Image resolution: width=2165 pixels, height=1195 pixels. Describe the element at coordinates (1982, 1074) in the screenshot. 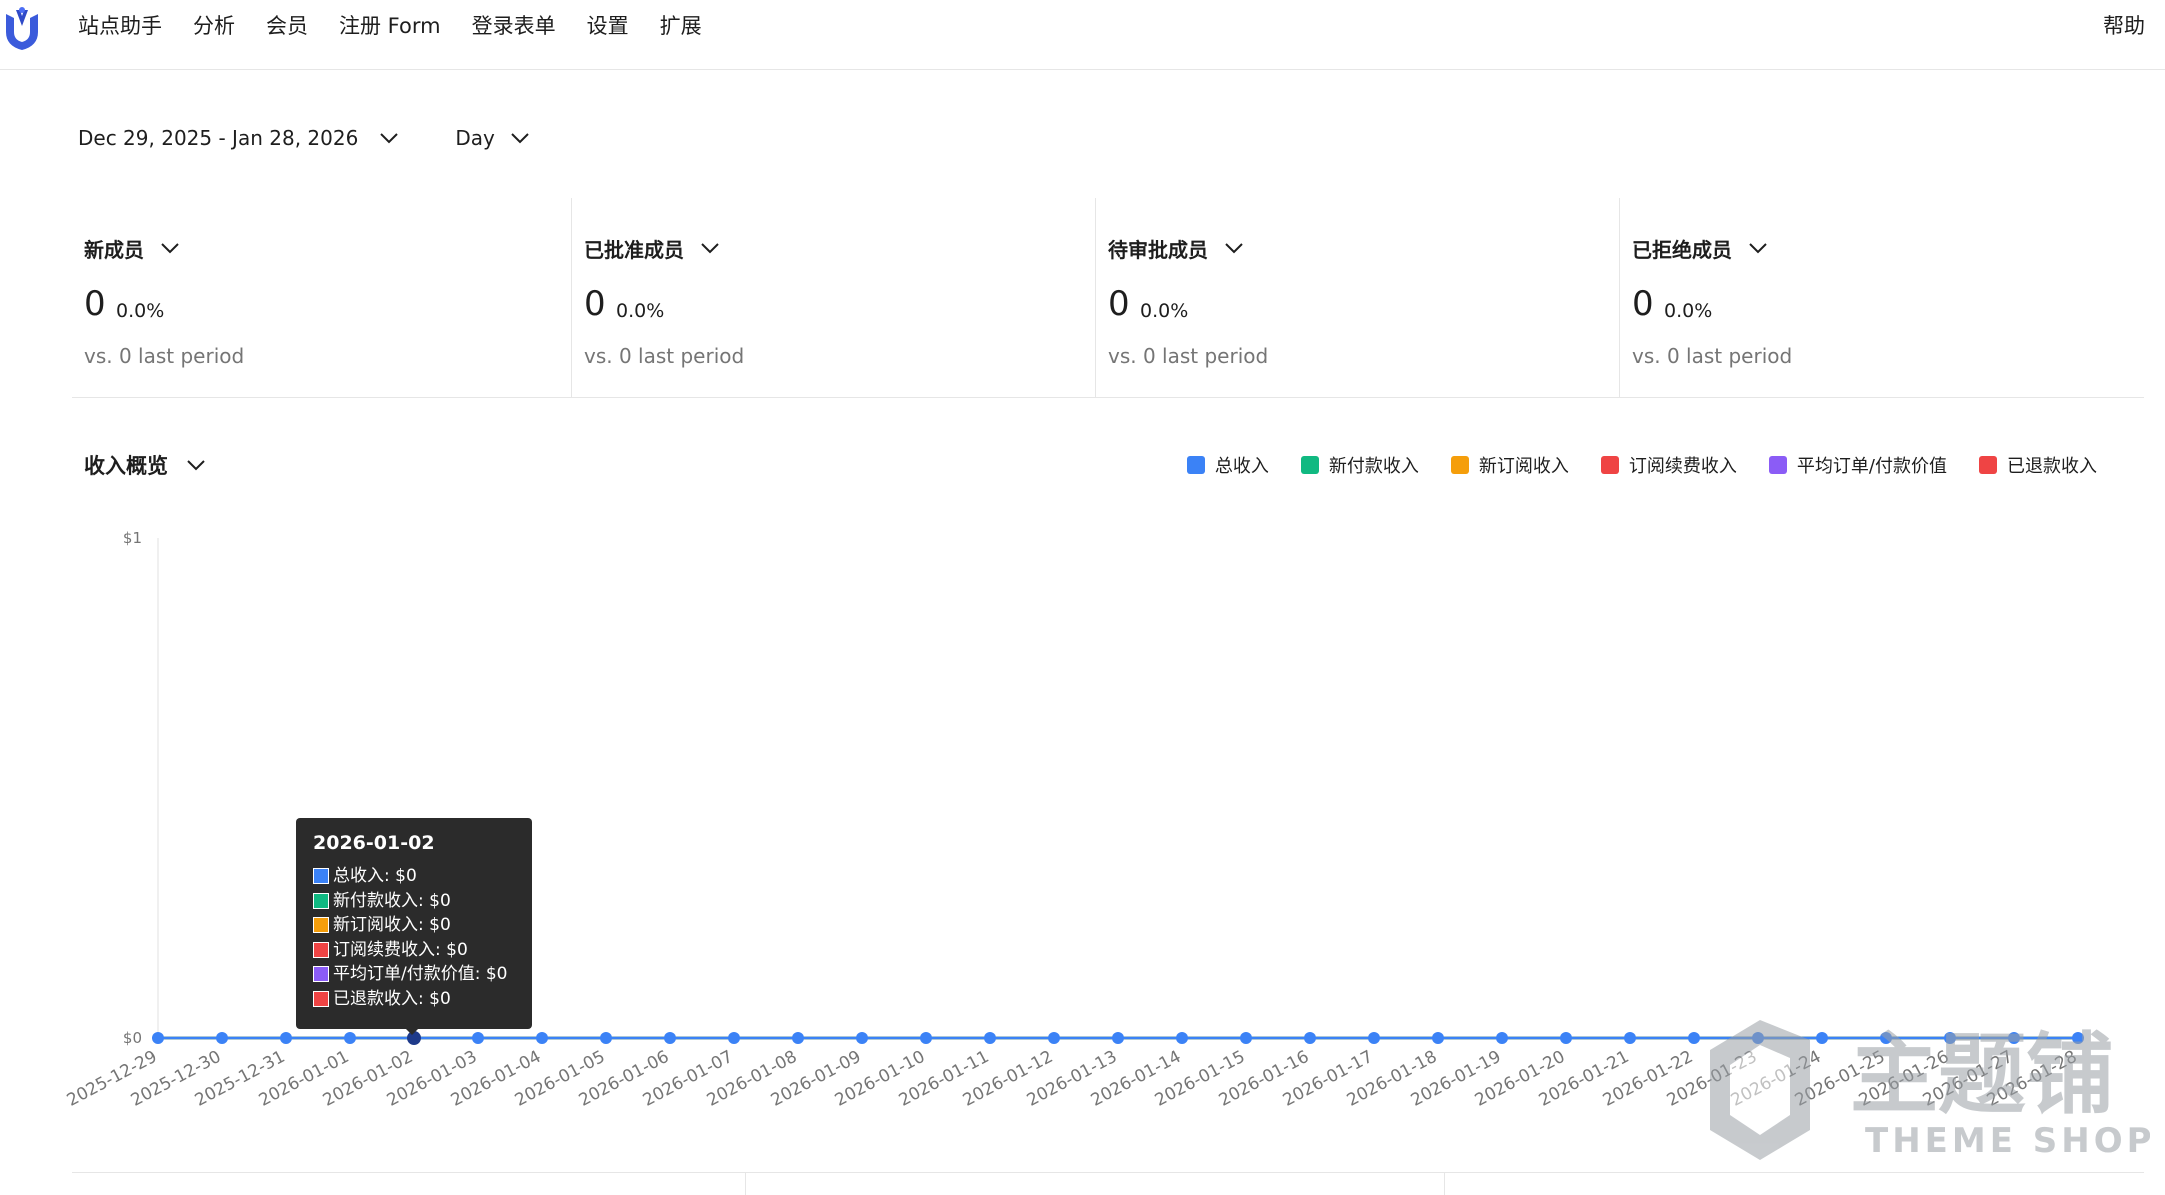

I see `watermark-text: 主题铺` at that location.